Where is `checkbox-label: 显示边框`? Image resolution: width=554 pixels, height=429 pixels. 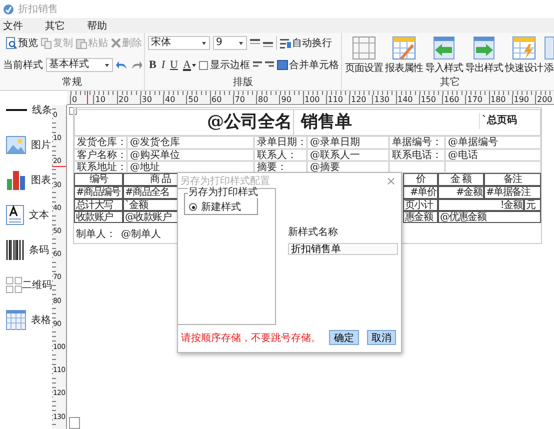
checkbox-label: 显示边框 is located at coordinates (230, 65).